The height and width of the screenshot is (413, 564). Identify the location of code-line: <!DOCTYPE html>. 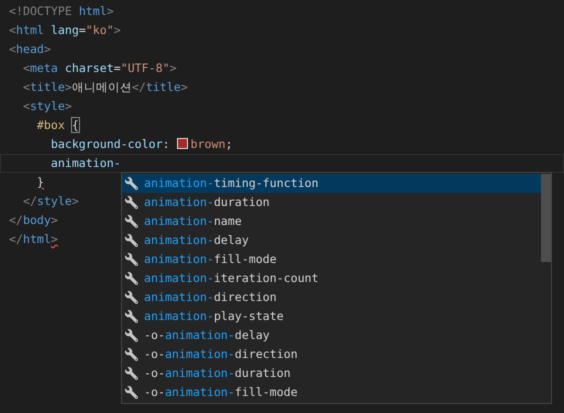
(61, 11).